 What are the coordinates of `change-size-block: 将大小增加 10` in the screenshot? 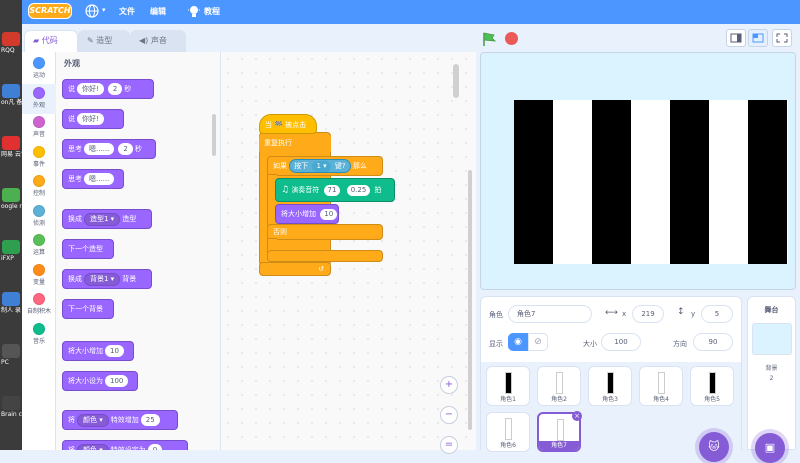 It's located at (307, 214).